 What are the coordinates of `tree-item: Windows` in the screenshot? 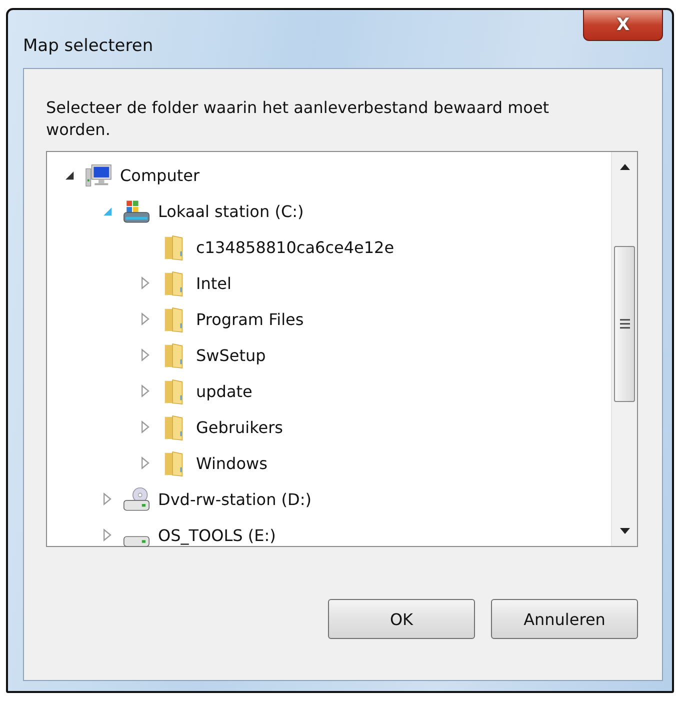 It's located at (232, 463).